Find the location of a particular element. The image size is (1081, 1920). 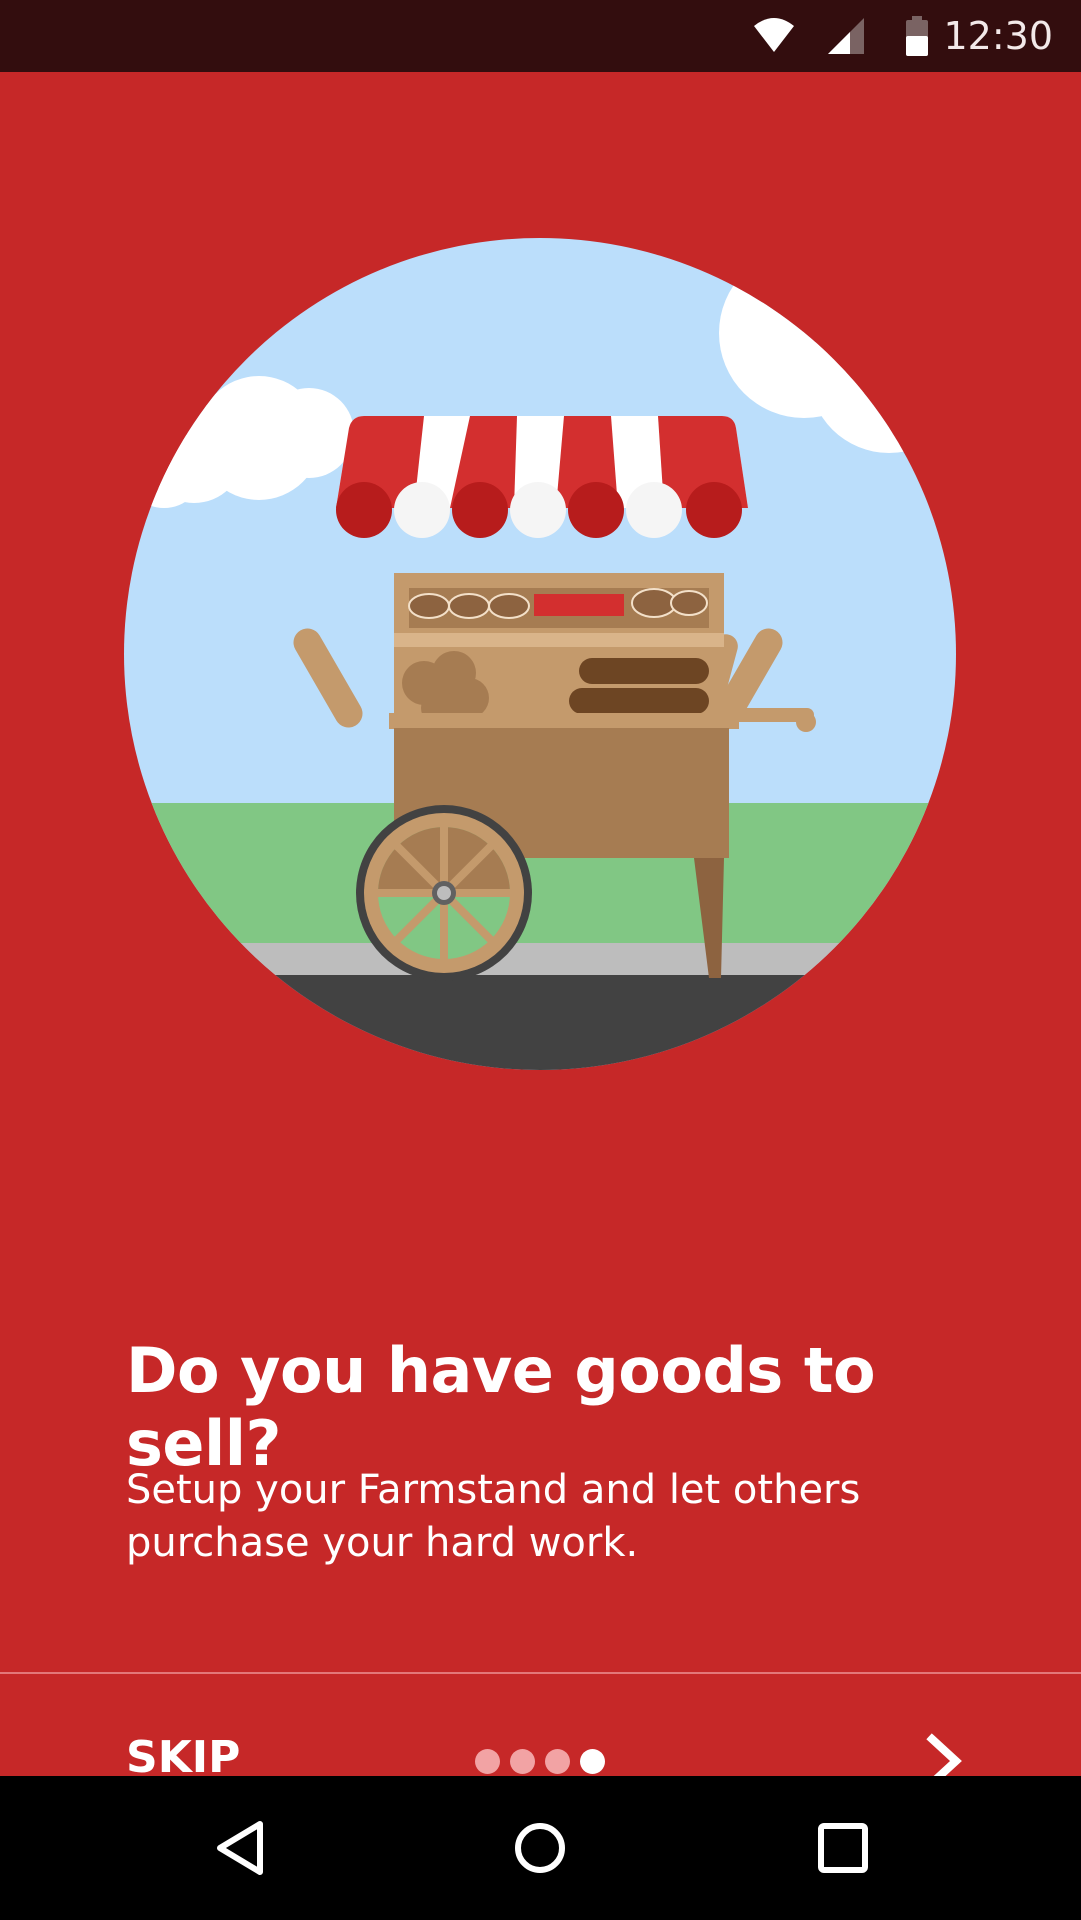

system-nav-bar is located at coordinates (540, 1848).